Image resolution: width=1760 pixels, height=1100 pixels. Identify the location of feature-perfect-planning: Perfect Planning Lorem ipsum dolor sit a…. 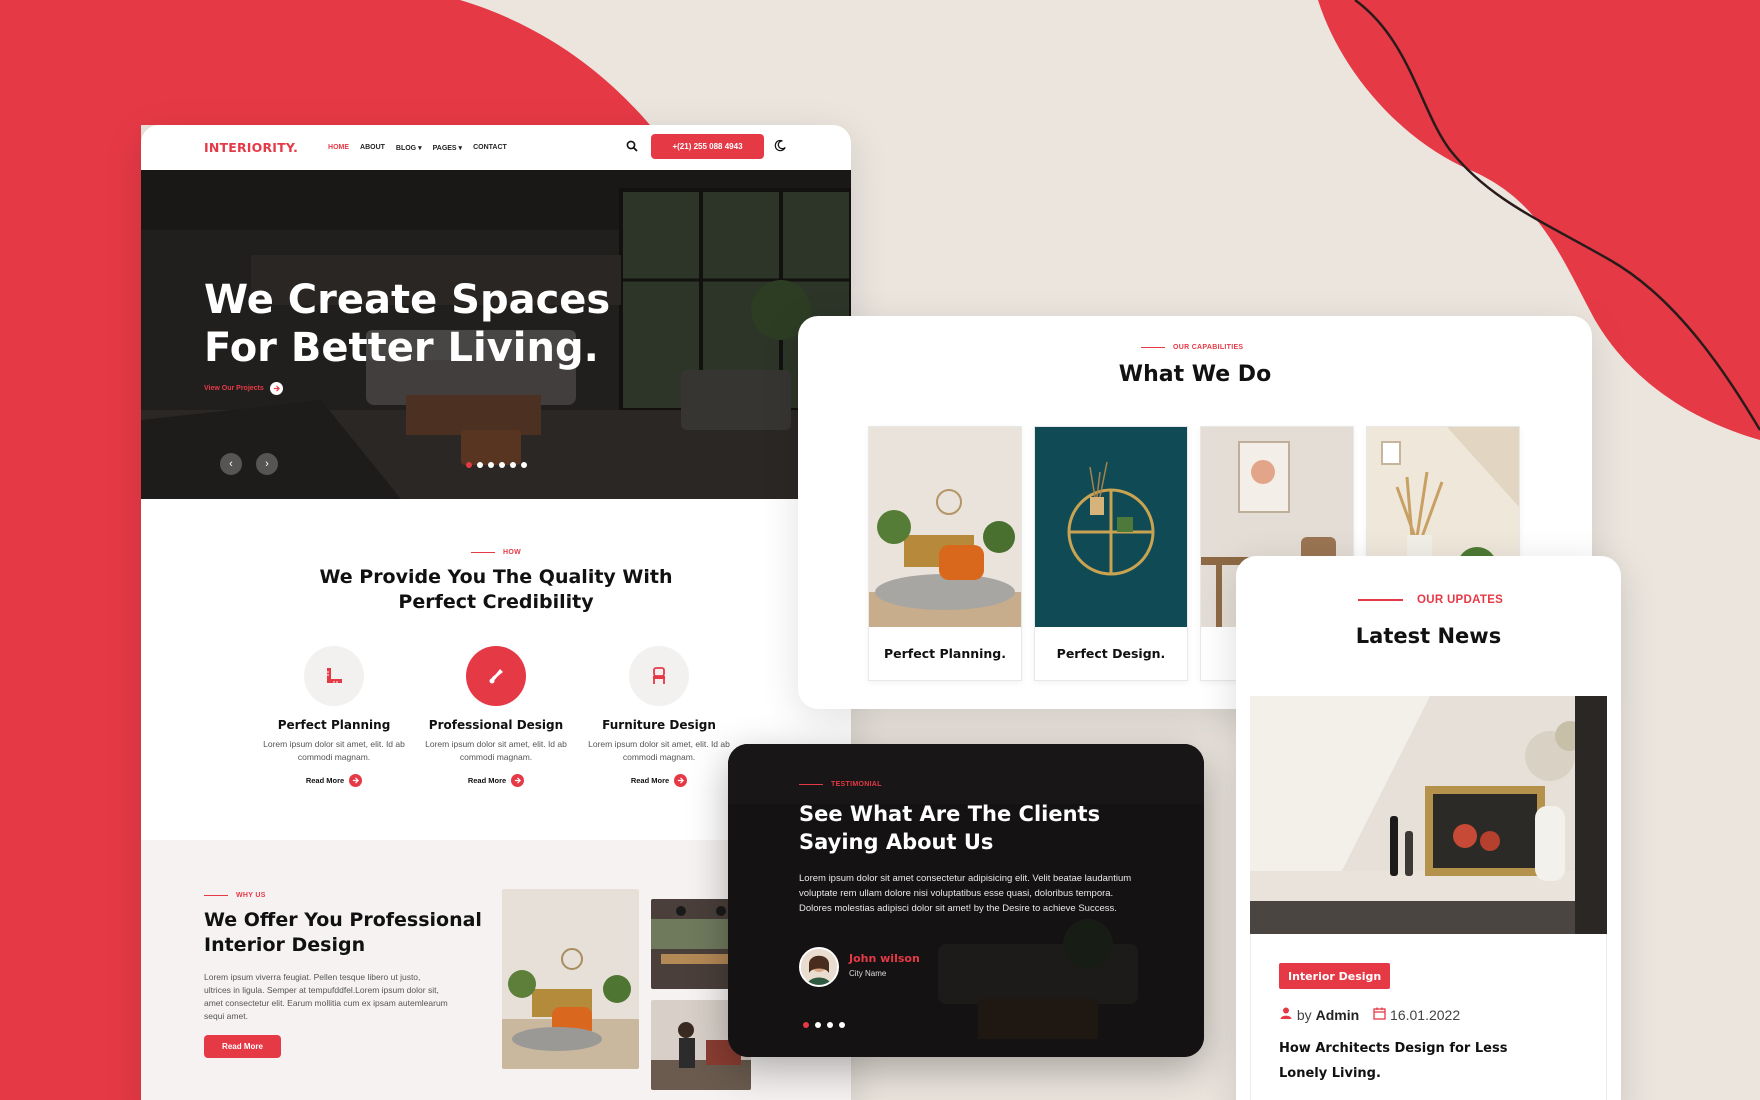
(334, 717).